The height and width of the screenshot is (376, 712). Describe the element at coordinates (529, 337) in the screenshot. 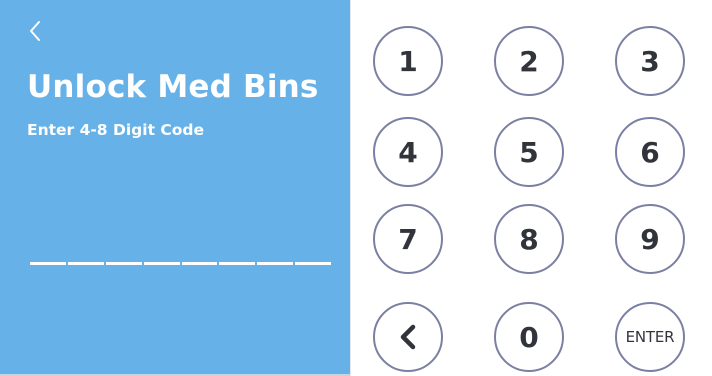

I see `key-0: 0` at that location.